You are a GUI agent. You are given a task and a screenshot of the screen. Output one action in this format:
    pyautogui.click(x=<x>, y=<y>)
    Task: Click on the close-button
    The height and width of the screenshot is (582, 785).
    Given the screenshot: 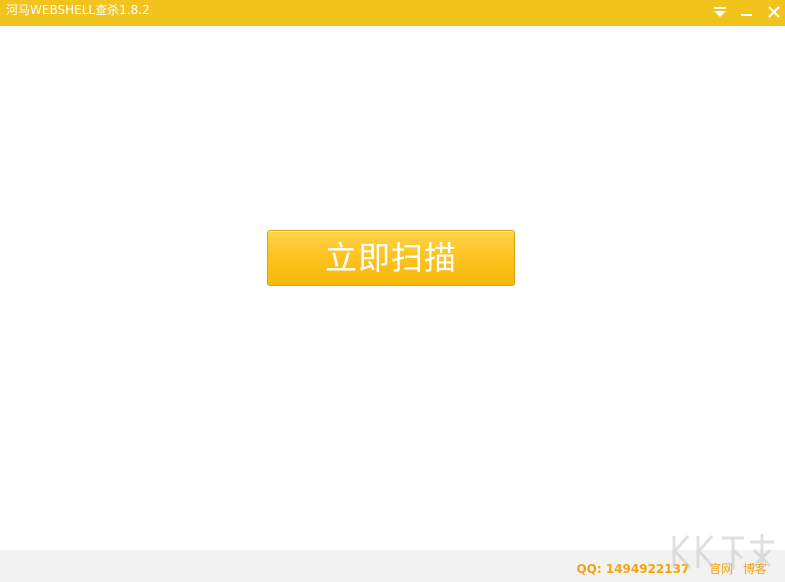 What is the action you would take?
    pyautogui.click(x=774, y=12)
    